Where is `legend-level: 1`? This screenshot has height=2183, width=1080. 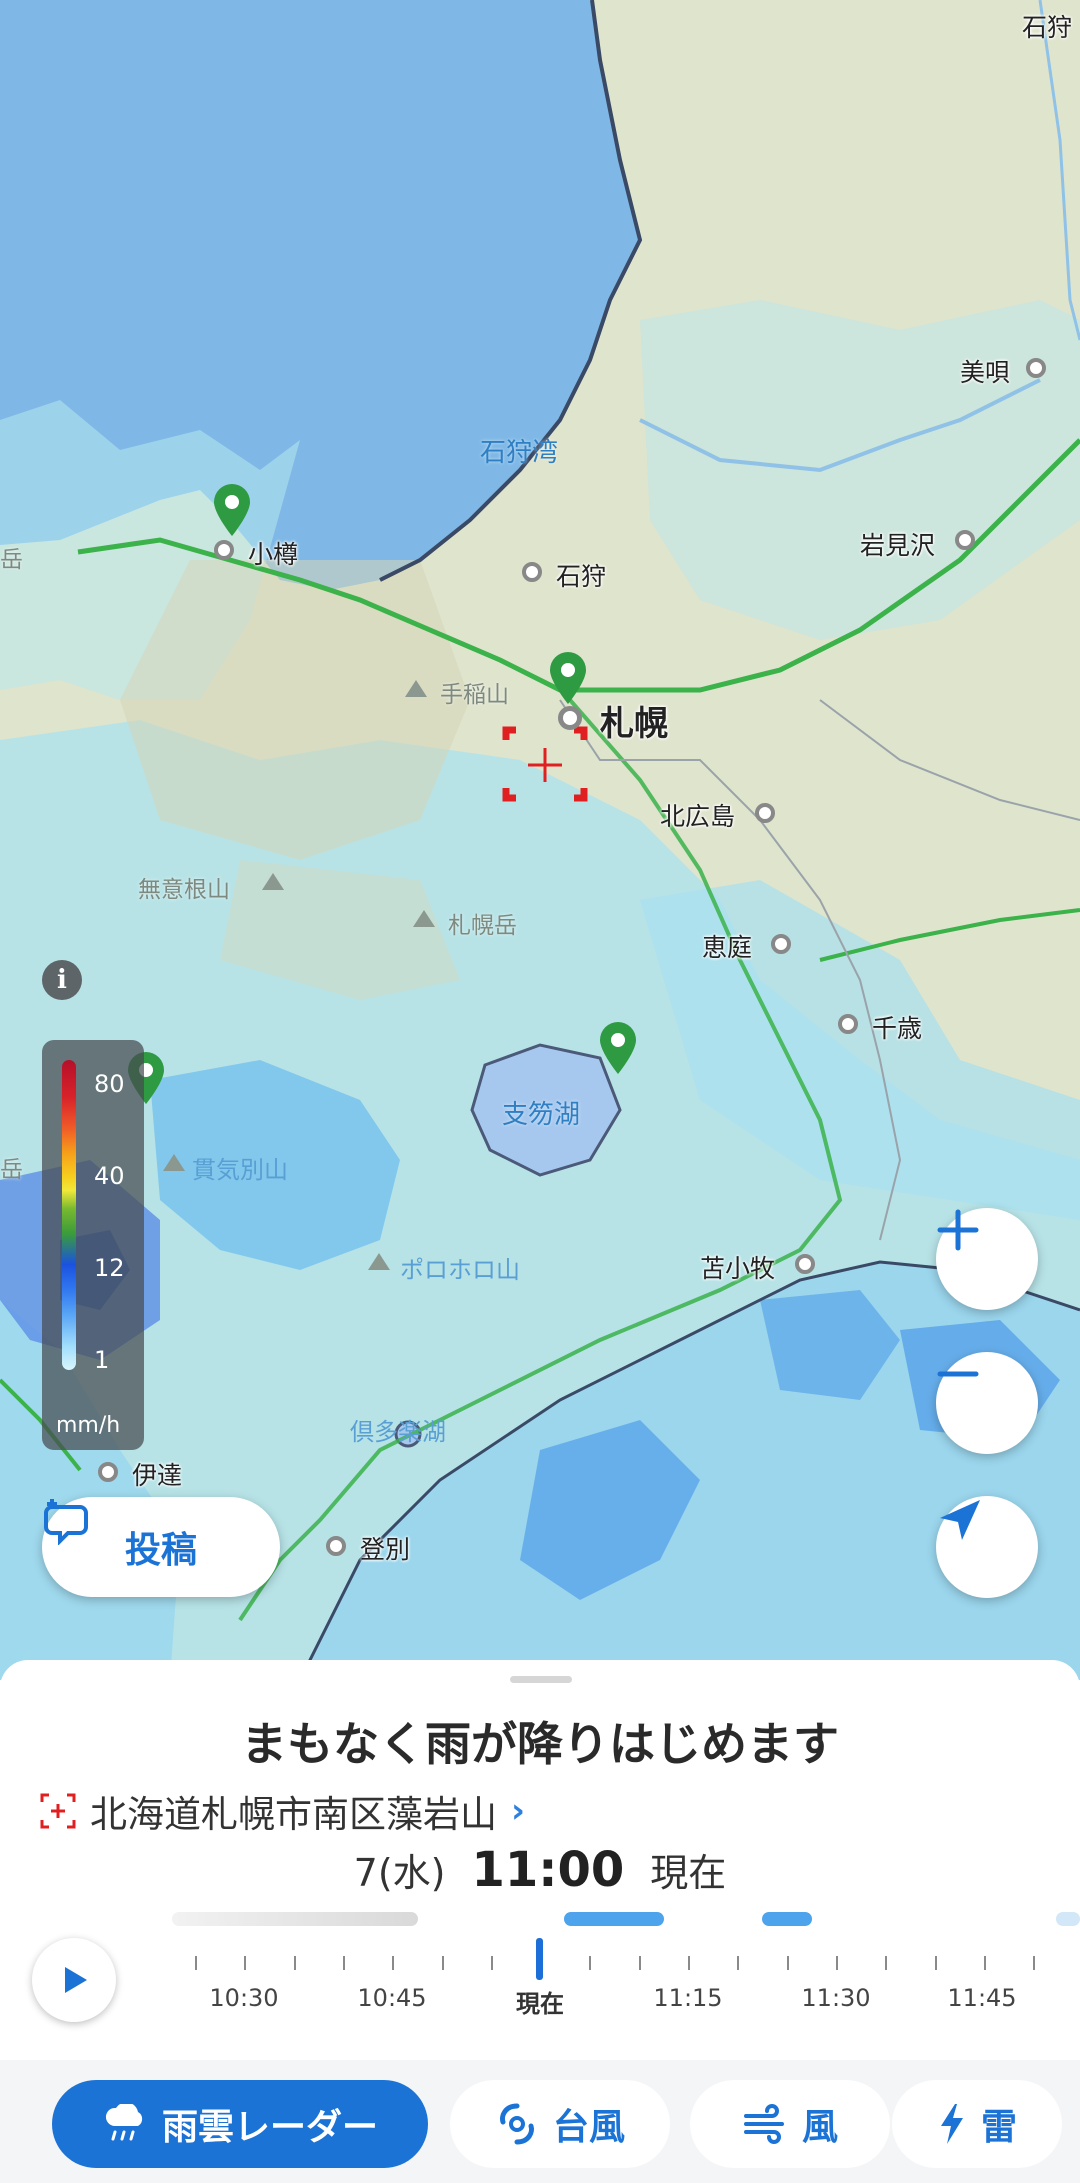
legend-level: 1 is located at coordinates (102, 1360).